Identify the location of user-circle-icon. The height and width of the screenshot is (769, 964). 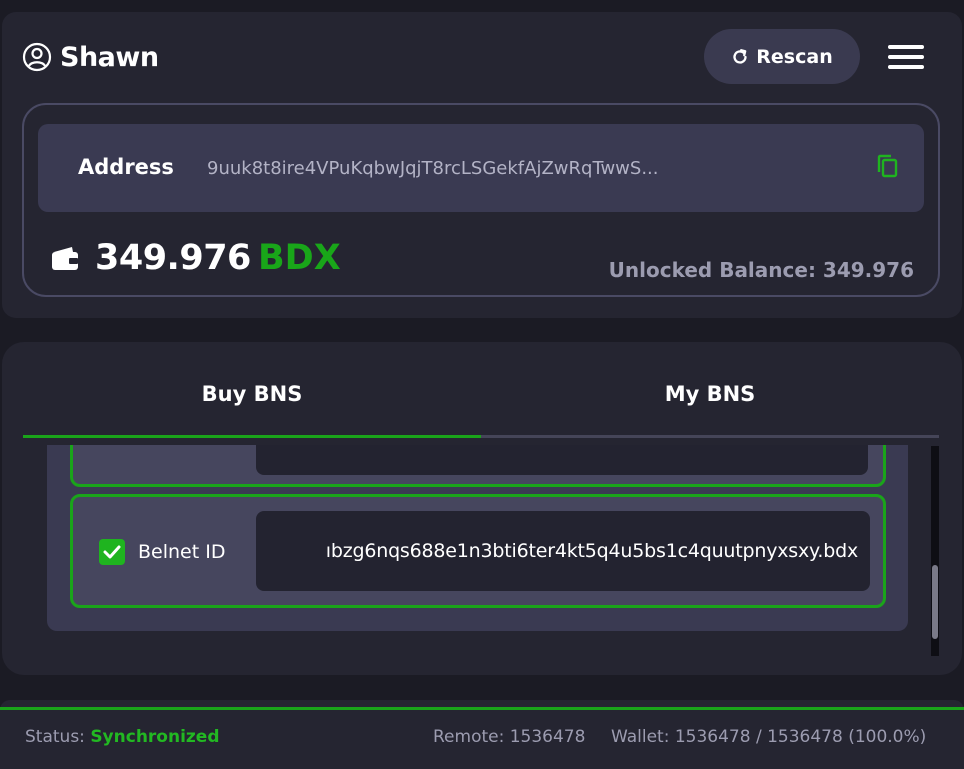
(37, 57).